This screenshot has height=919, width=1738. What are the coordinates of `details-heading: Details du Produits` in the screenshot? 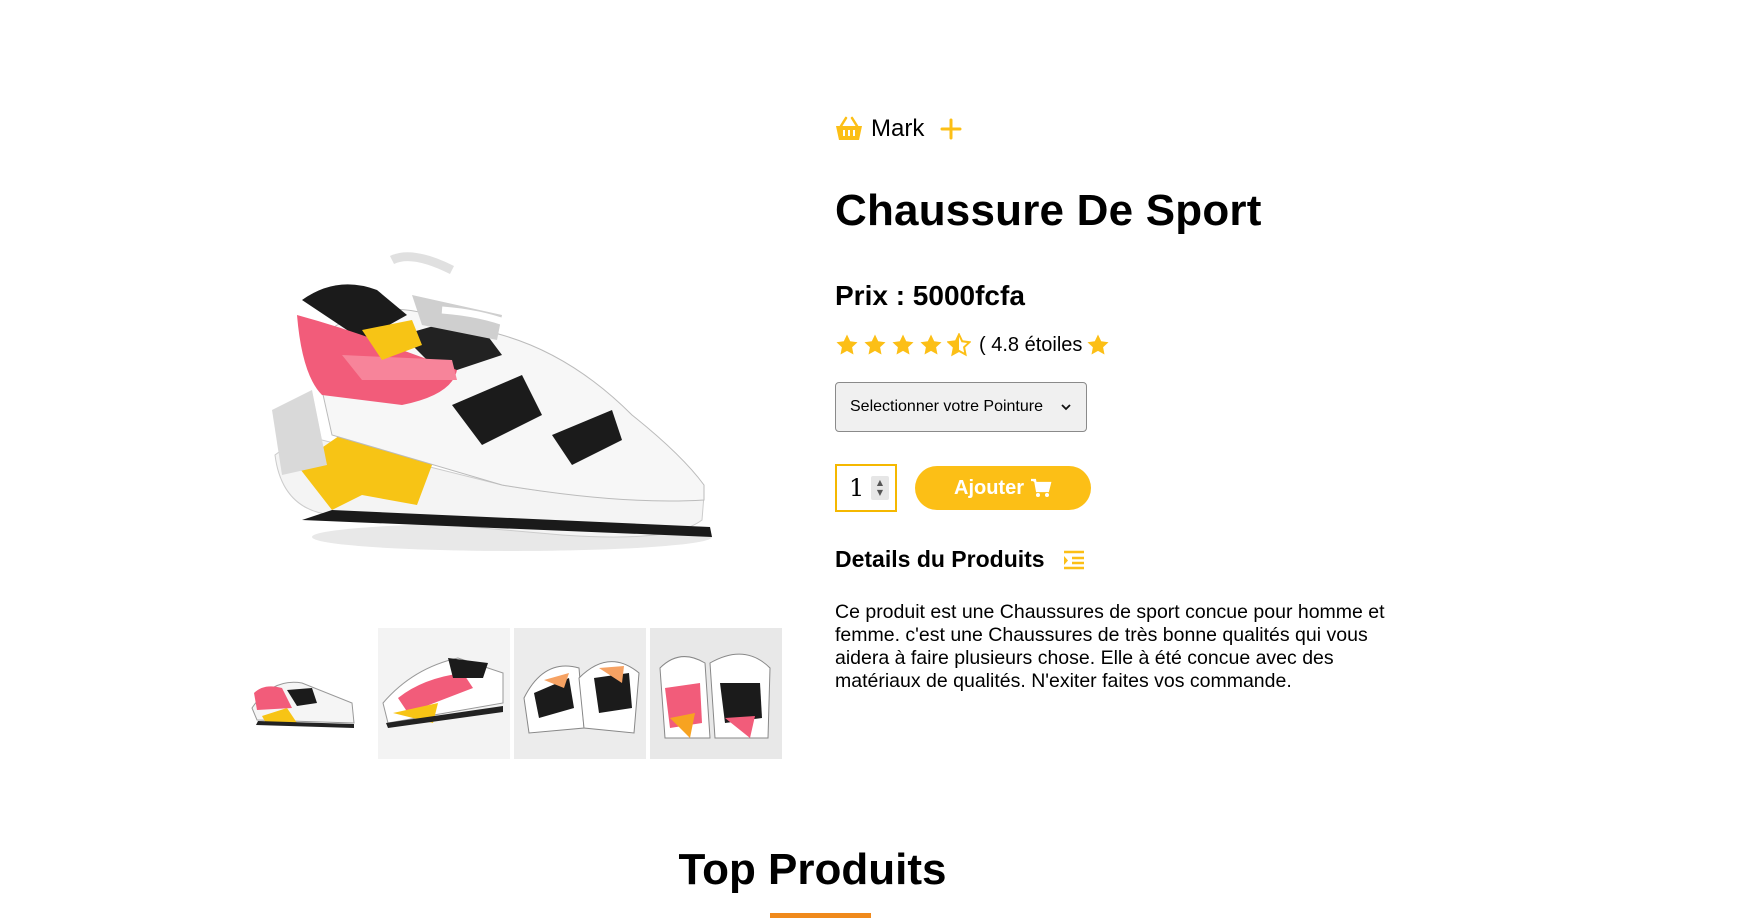 It's located at (940, 559).